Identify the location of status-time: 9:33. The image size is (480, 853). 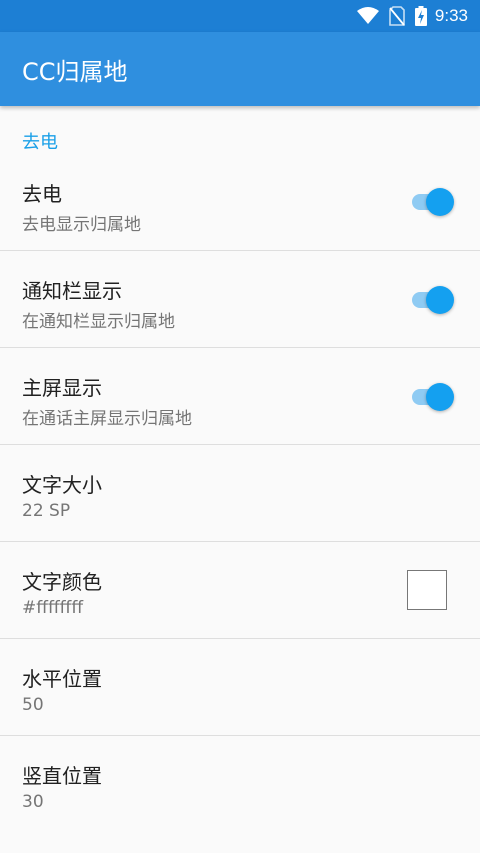
(451, 15).